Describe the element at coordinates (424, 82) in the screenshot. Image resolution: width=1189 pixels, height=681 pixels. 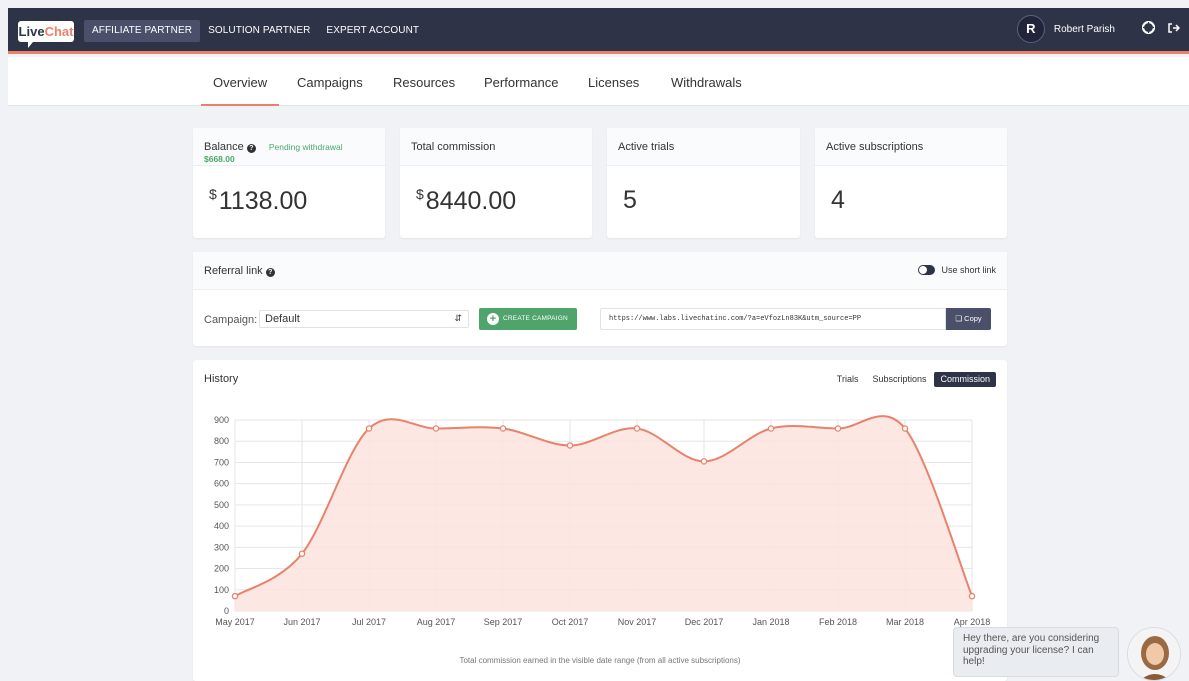
I see `tab-resources: Resources` at that location.